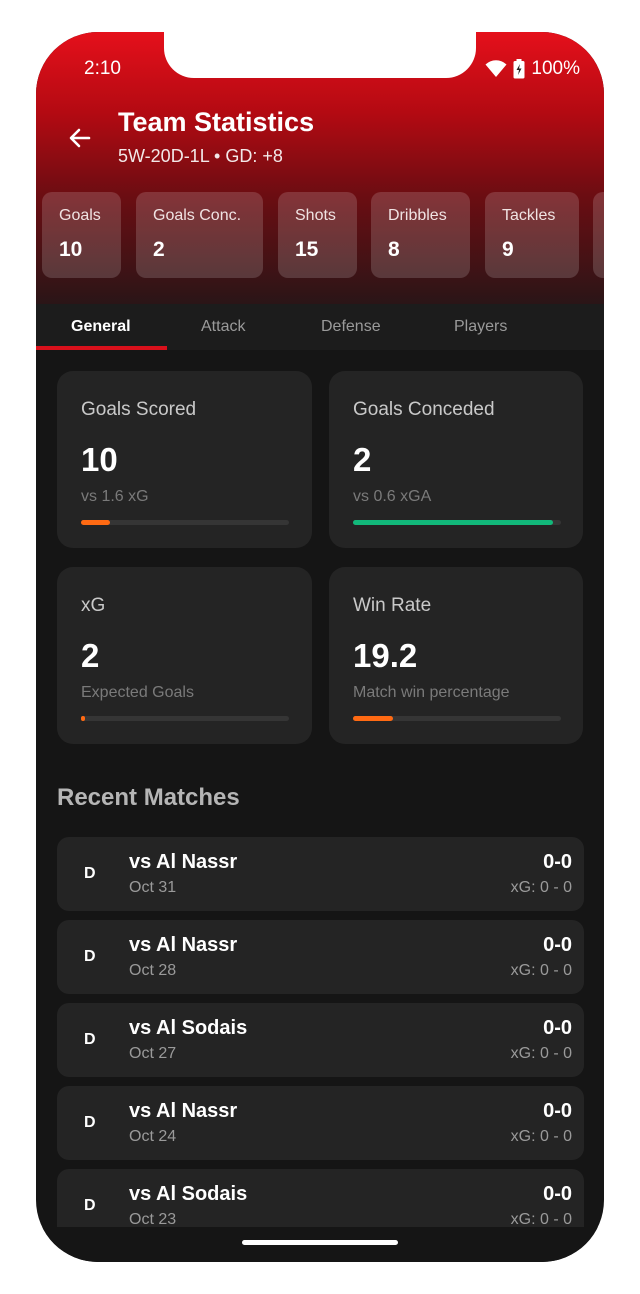 The image size is (640, 1294). Describe the element at coordinates (153, 1219) in the screenshot. I see `match-date: Oct 23` at that location.